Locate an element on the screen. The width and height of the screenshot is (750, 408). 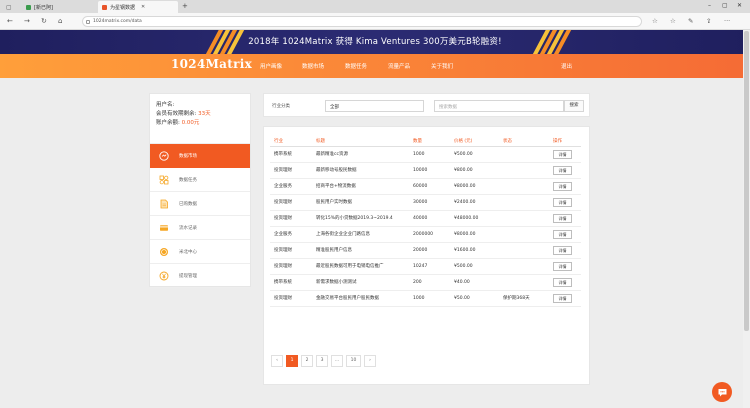
cell-industry: 携带系统 is located at coordinates (291, 154).